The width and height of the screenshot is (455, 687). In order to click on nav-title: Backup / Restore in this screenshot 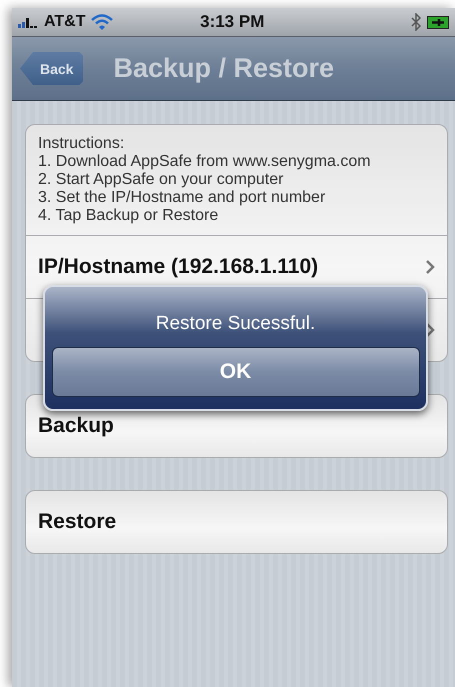, I will do `click(223, 68)`.